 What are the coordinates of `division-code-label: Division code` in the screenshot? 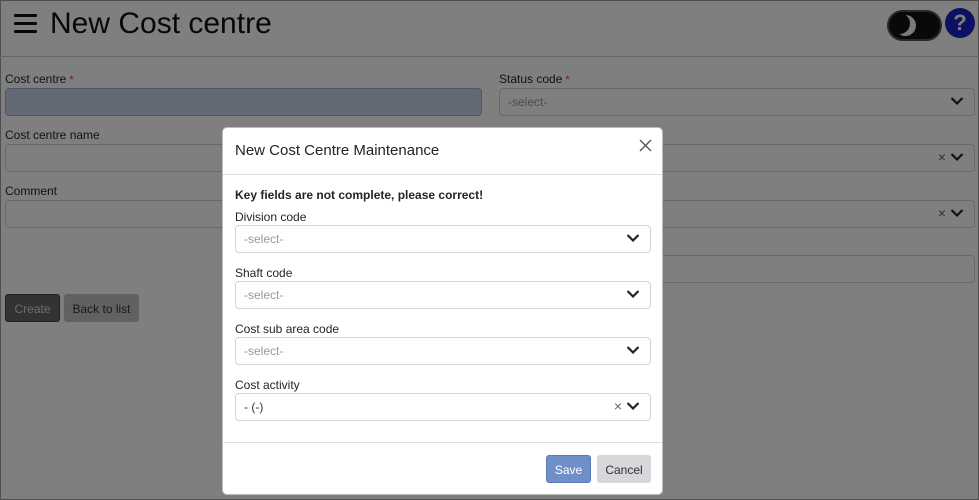 It's located at (271, 217).